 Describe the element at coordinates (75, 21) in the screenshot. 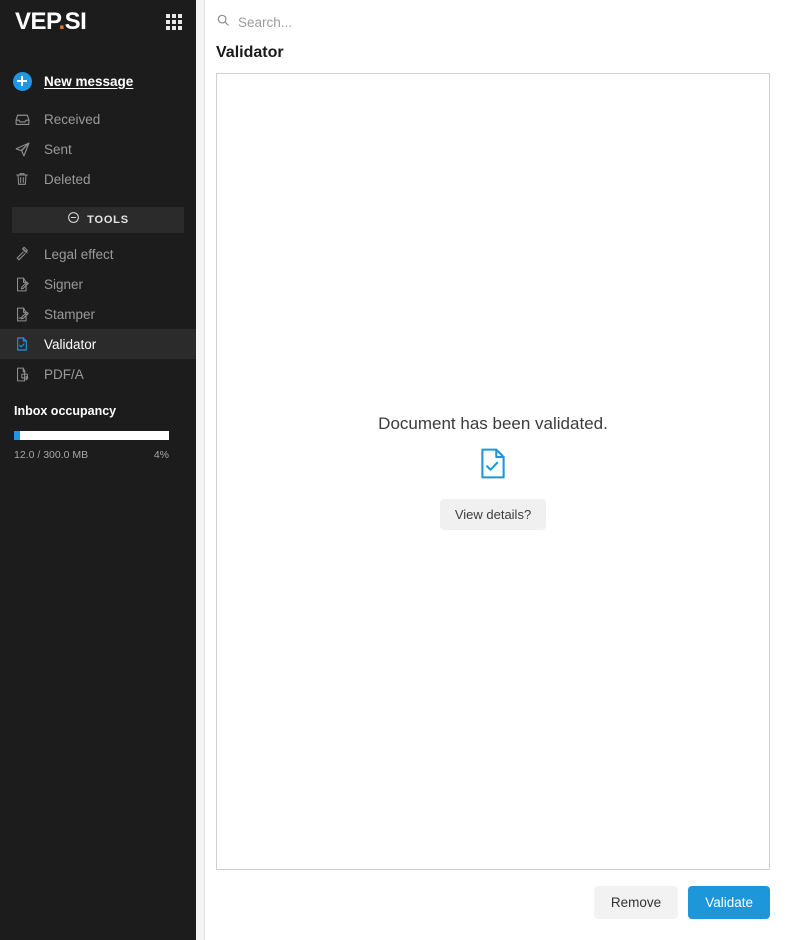

I see `logo-suffix: SI` at that location.